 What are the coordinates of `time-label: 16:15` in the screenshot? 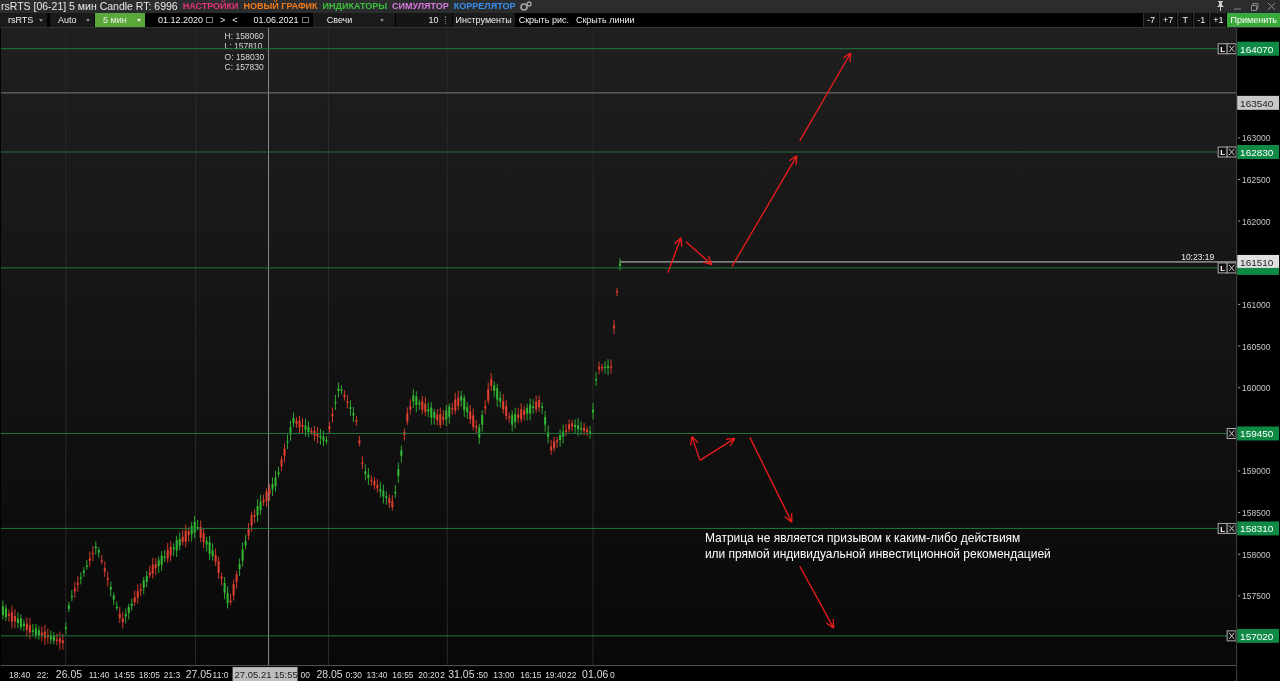 It's located at (531, 675).